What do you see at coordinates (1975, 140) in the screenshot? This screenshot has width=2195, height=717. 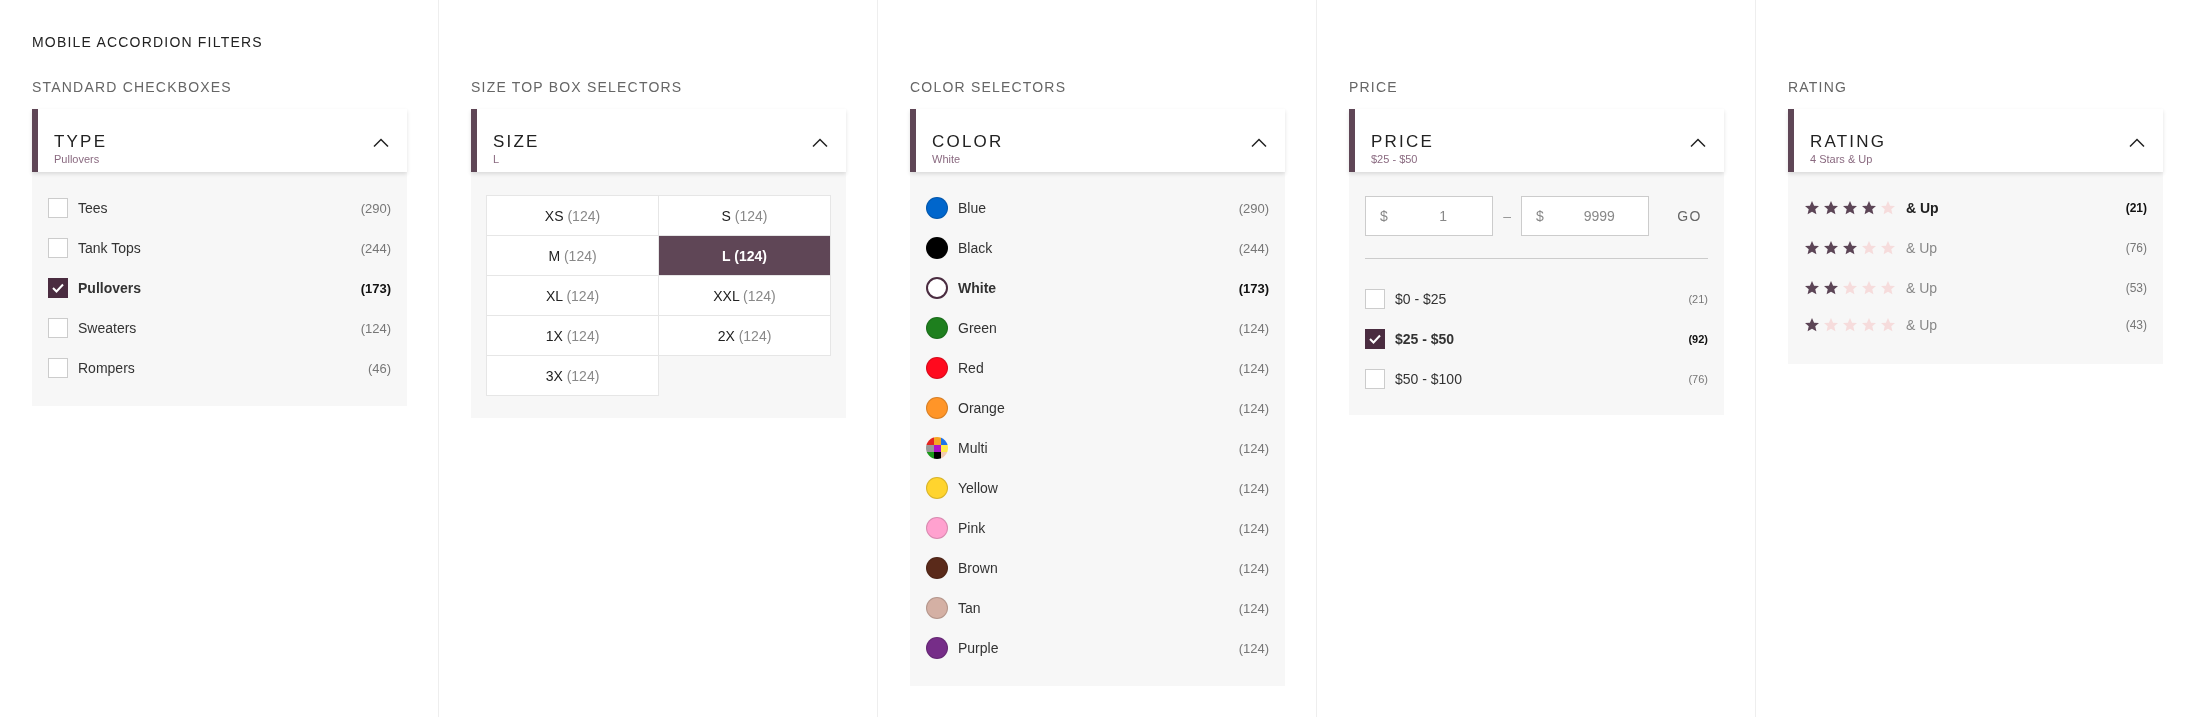 I see `accordion-header: RATING 4 Stars & Up` at bounding box center [1975, 140].